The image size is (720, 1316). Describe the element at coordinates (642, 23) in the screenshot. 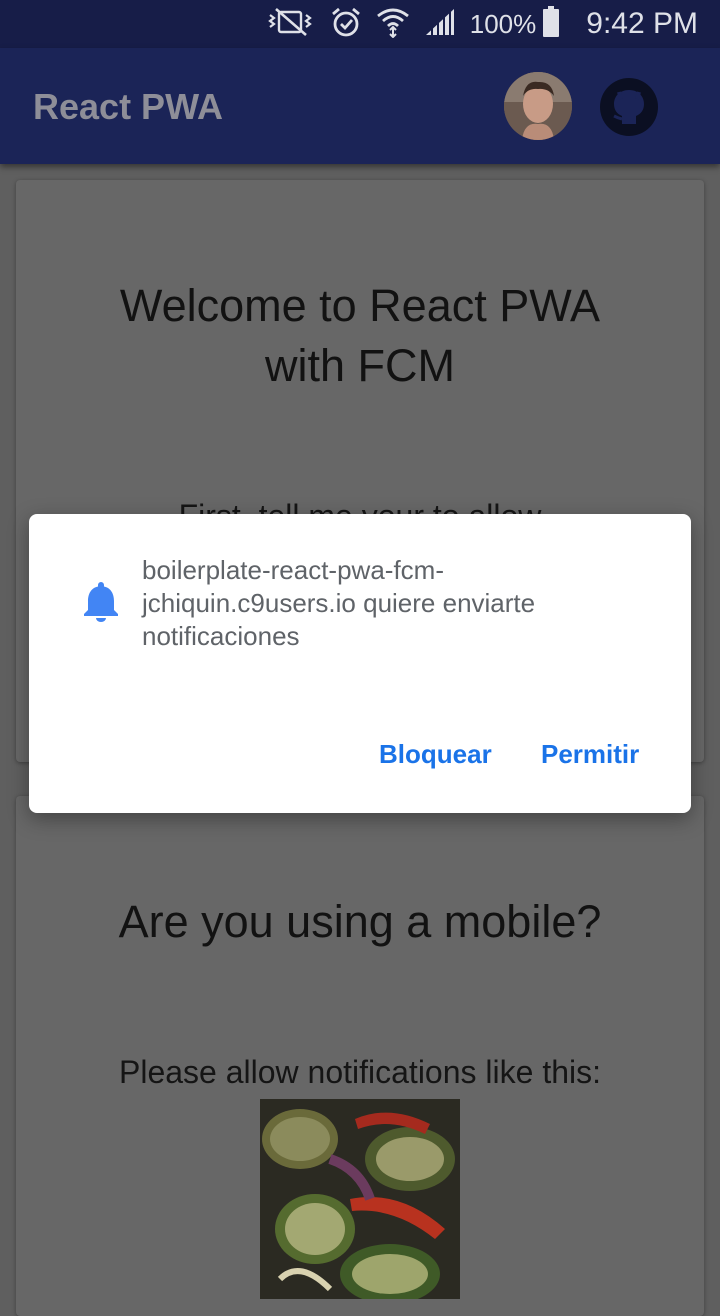

I see `clock: 9:42 PM` at that location.